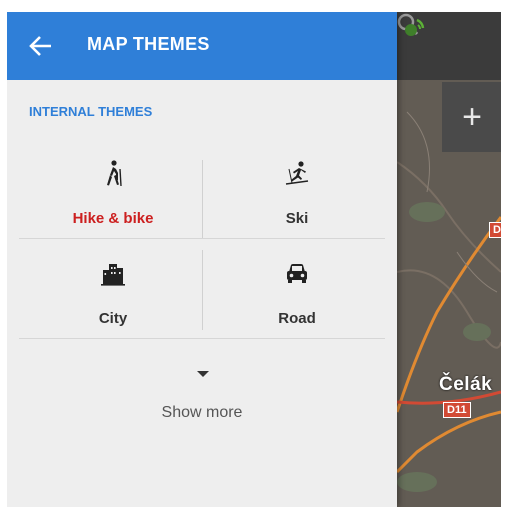  Describe the element at coordinates (113, 303) in the screenshot. I see `theme-tile-city: City` at that location.